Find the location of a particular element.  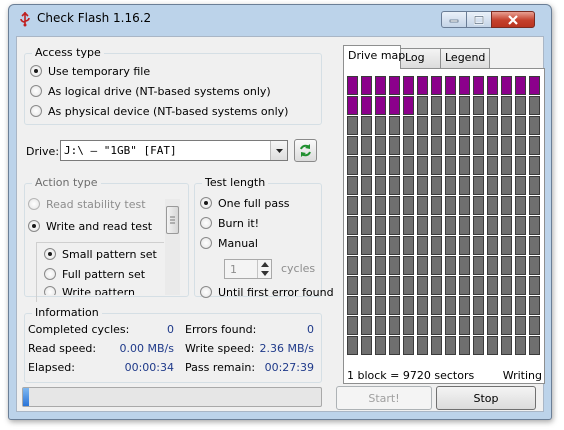

arrow-up-icon is located at coordinates (264, 264).